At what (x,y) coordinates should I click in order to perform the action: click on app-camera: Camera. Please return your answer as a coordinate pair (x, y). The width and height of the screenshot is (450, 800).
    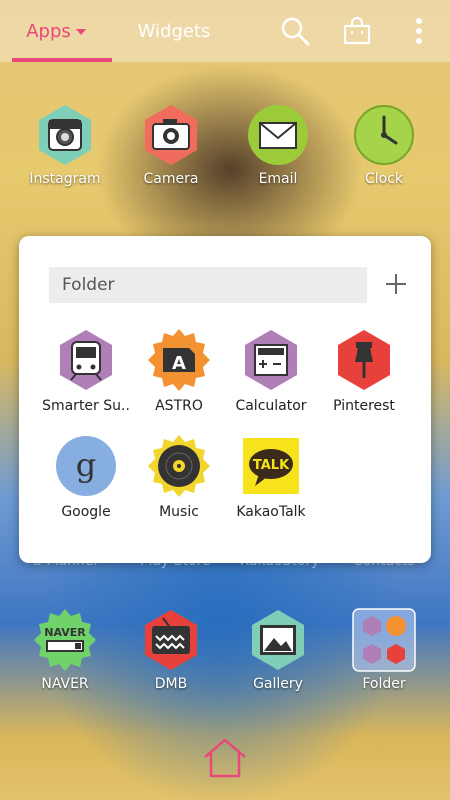
    Looking at the image, I should click on (171, 145).